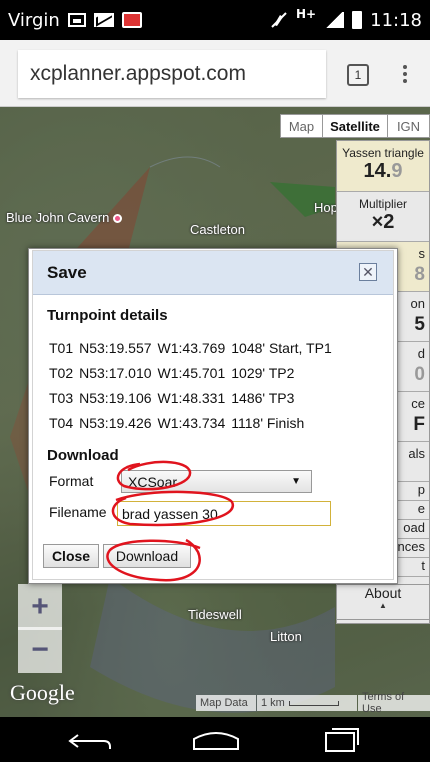 The image size is (430, 762). What do you see at coordinates (383, 593) in the screenshot?
I see `about-label: About` at bounding box center [383, 593].